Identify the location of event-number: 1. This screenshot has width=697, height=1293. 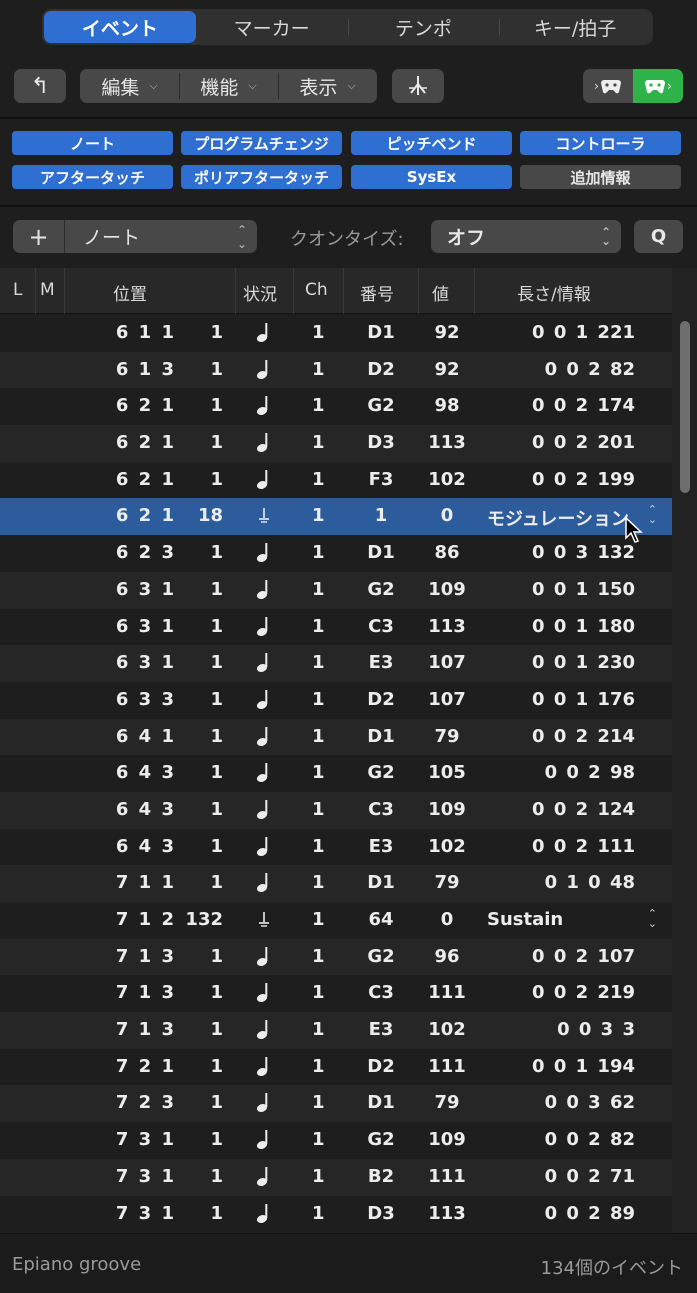
(381, 516).